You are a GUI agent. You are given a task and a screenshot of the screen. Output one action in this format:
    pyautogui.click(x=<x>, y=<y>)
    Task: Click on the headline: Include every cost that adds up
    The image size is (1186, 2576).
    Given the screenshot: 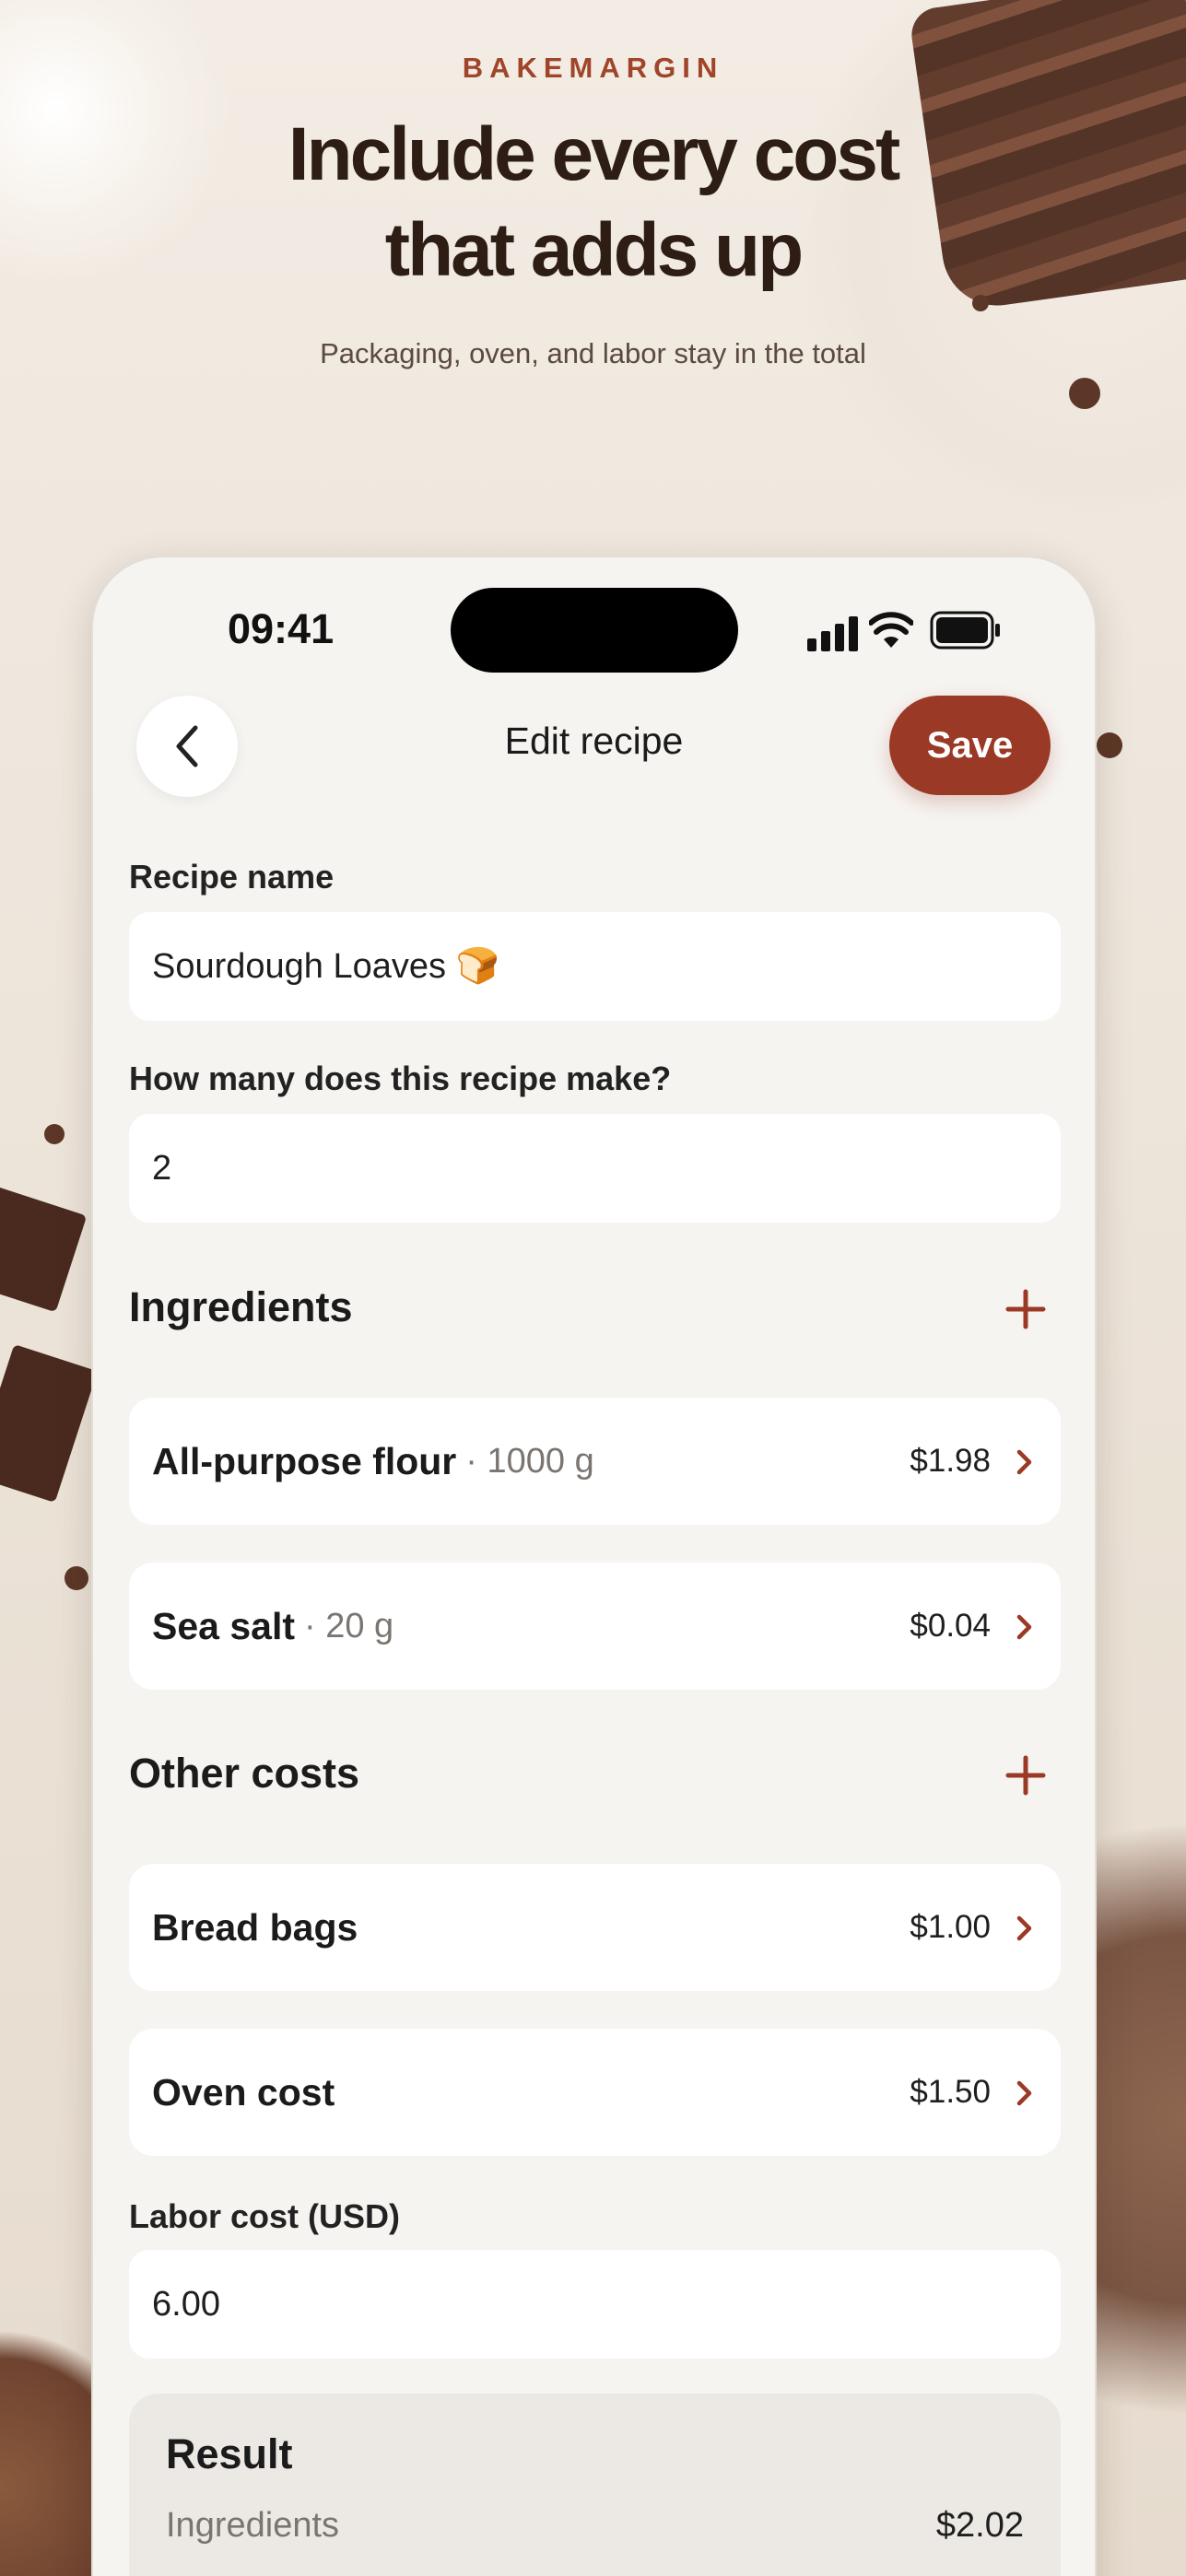 What is the action you would take?
    pyautogui.click(x=593, y=203)
    